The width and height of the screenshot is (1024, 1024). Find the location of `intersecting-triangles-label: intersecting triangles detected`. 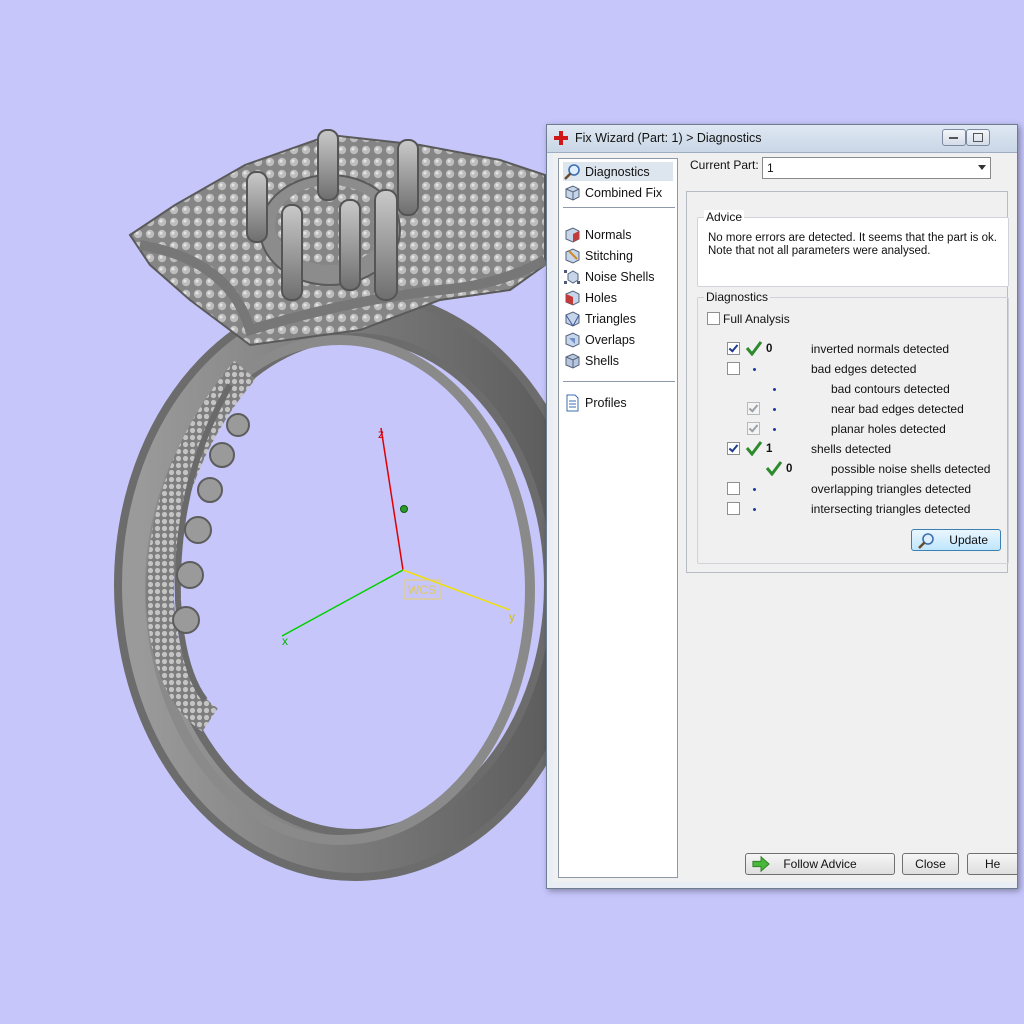

intersecting-triangles-label: intersecting triangles detected is located at coordinates (891, 509).